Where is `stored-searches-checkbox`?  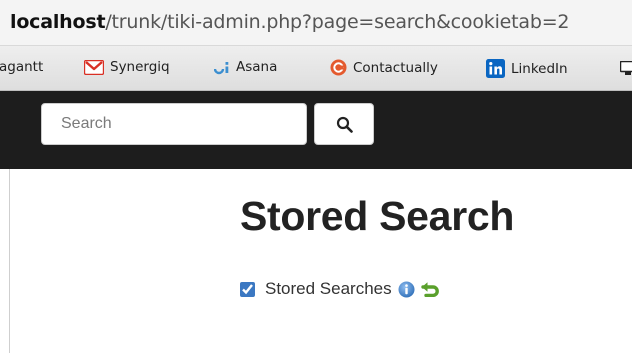
stored-searches-checkbox is located at coordinates (247, 289).